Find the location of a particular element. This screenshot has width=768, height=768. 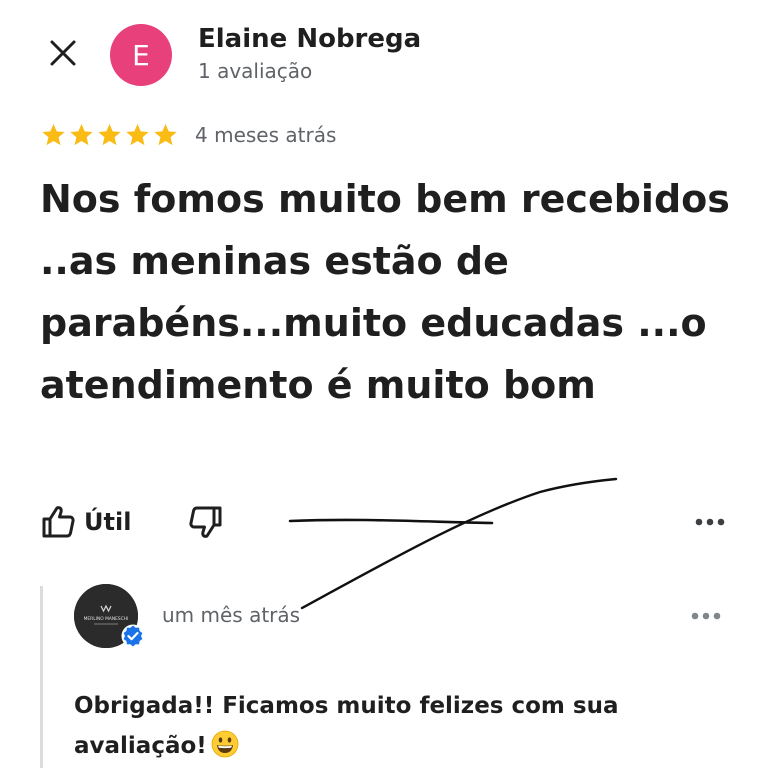

useful-button: Útil is located at coordinates (85, 522).